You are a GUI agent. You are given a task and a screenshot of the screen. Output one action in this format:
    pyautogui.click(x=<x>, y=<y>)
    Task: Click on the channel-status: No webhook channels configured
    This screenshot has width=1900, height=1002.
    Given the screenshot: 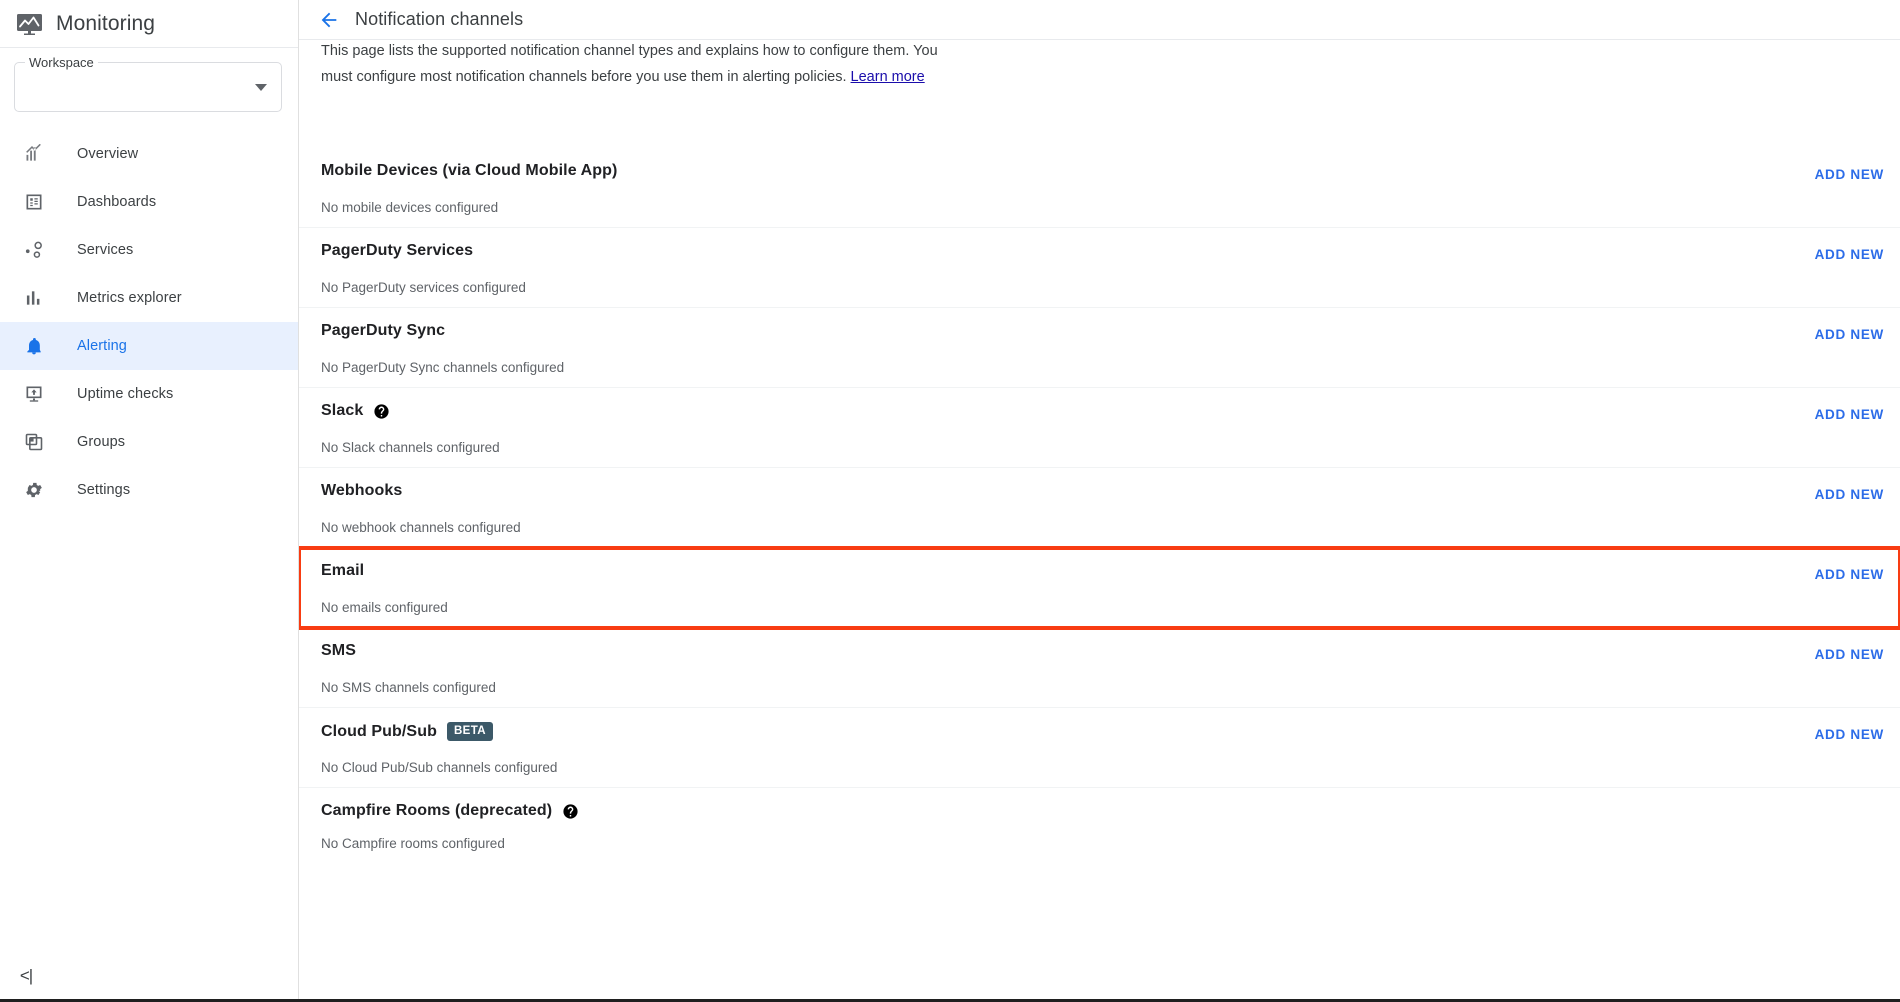 What is the action you would take?
    pyautogui.click(x=421, y=527)
    